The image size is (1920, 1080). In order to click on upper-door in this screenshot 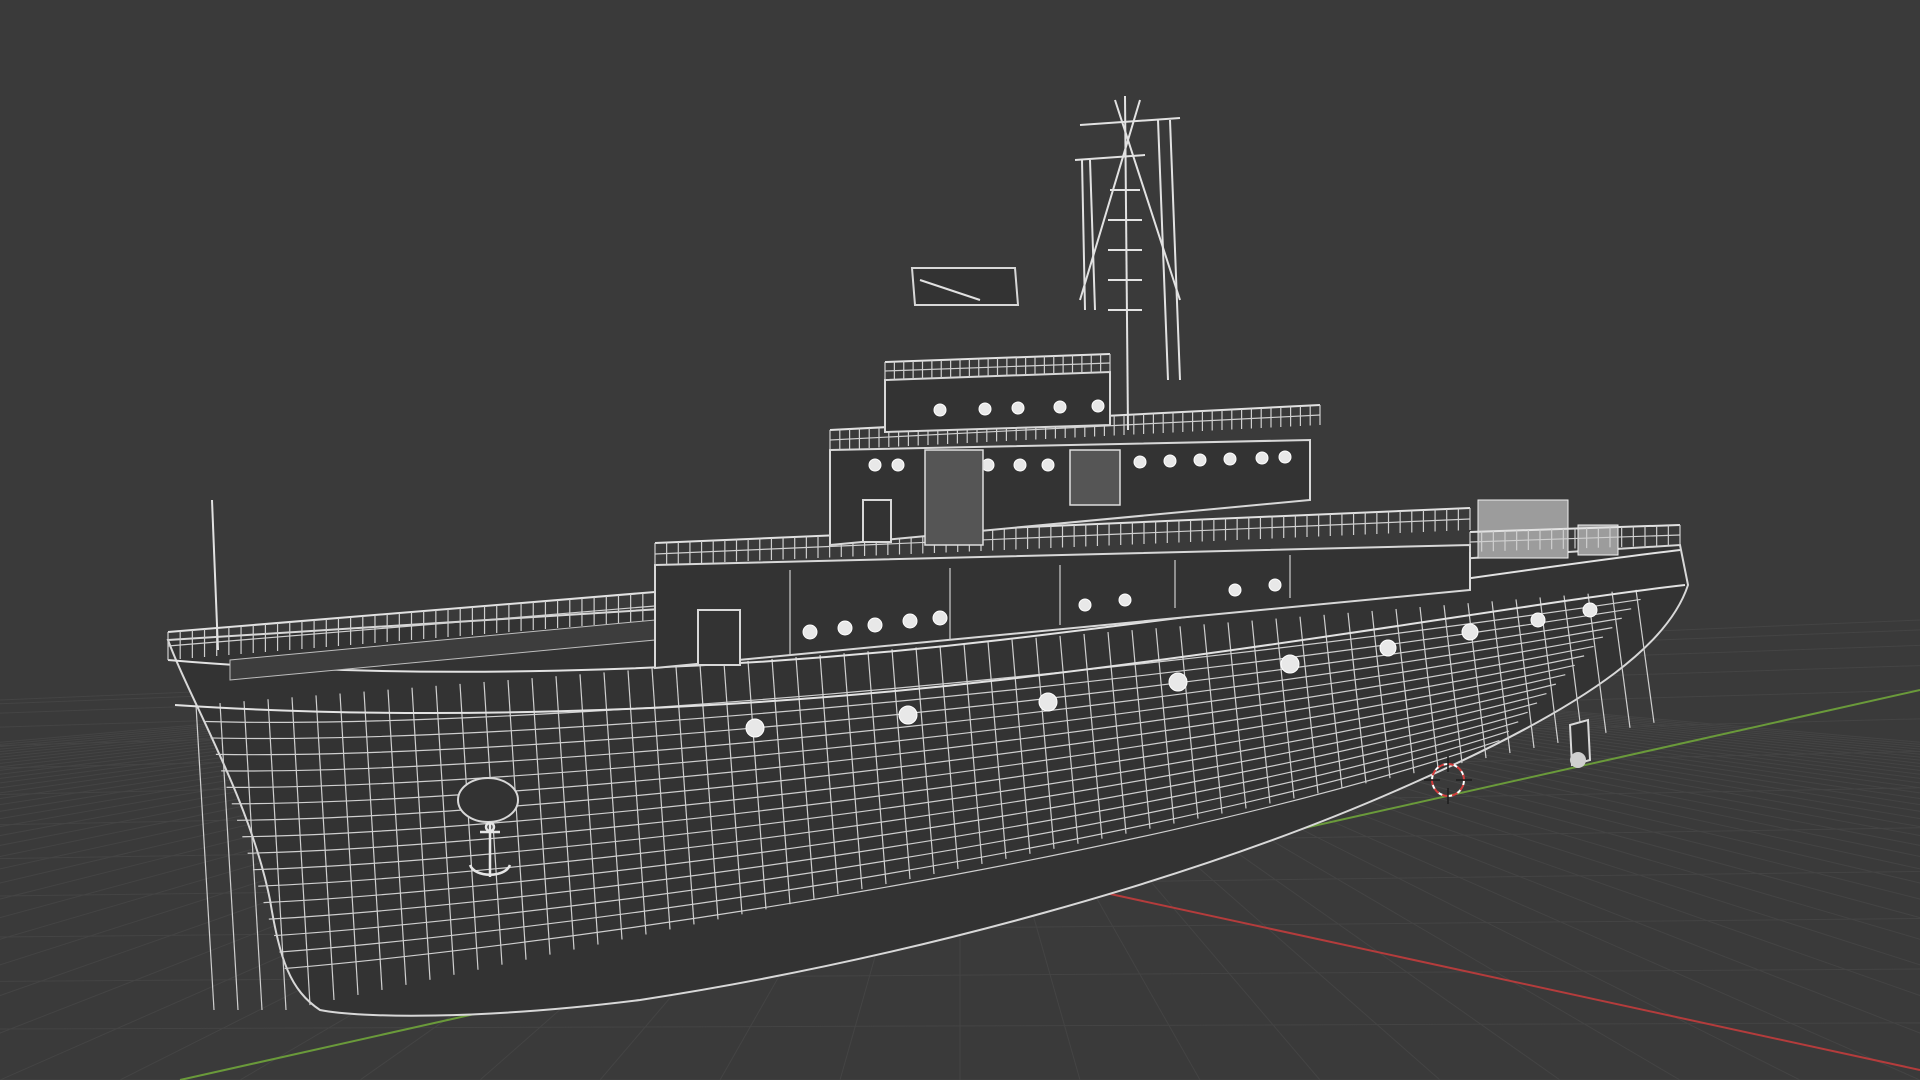, I will do `click(877, 521)`.